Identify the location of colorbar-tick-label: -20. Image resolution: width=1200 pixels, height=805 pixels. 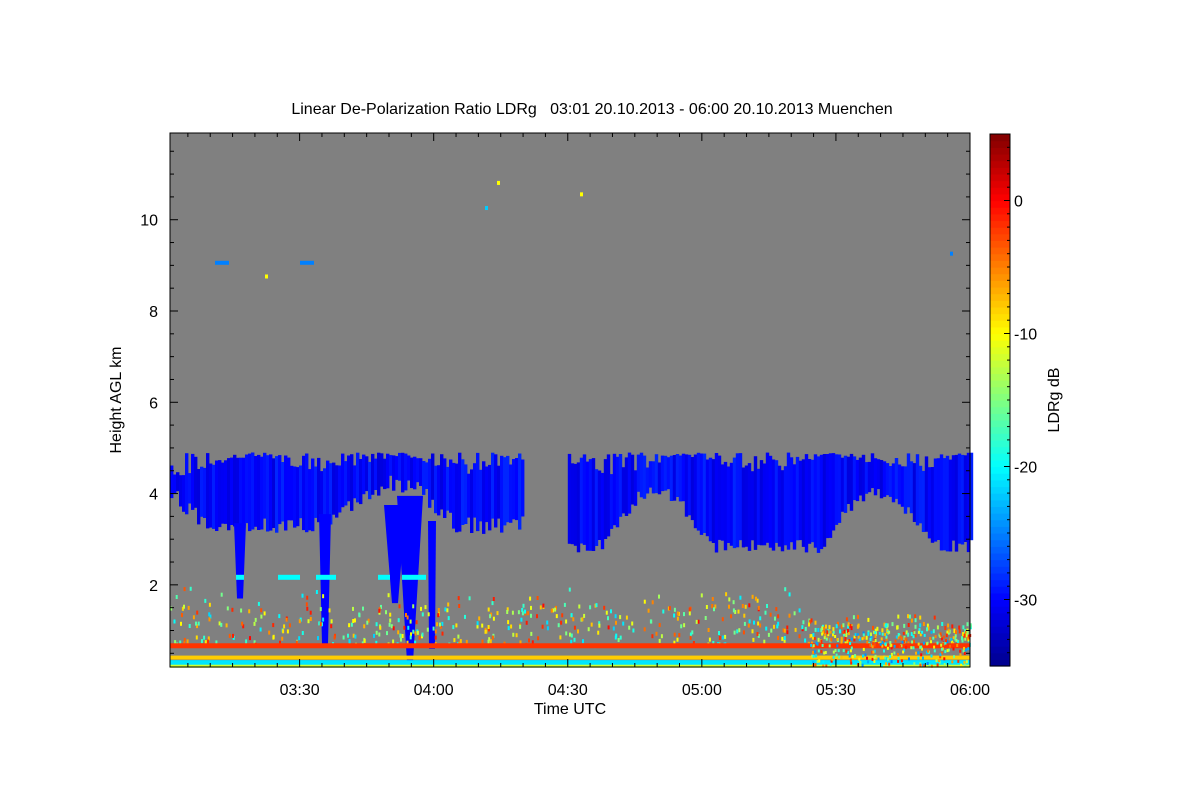
(1025, 468).